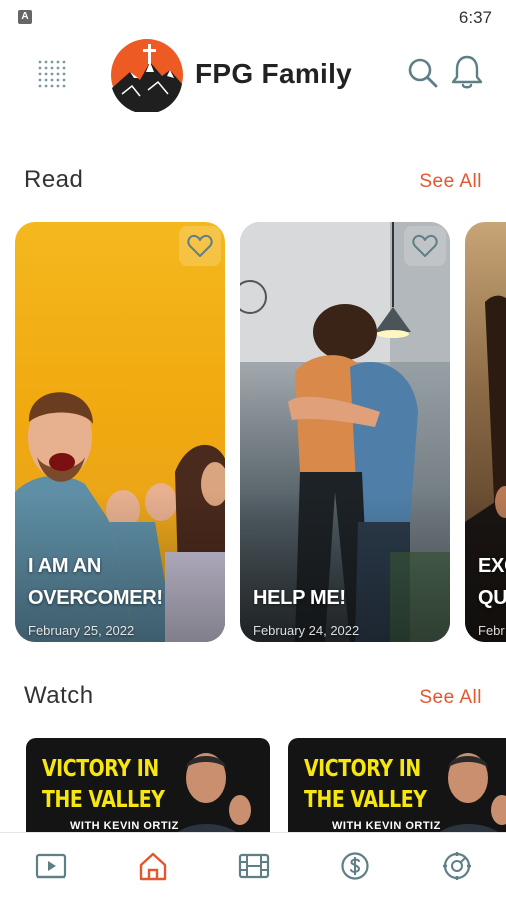 Image resolution: width=506 pixels, height=900 pixels. I want to click on search-icon, so click(423, 73).